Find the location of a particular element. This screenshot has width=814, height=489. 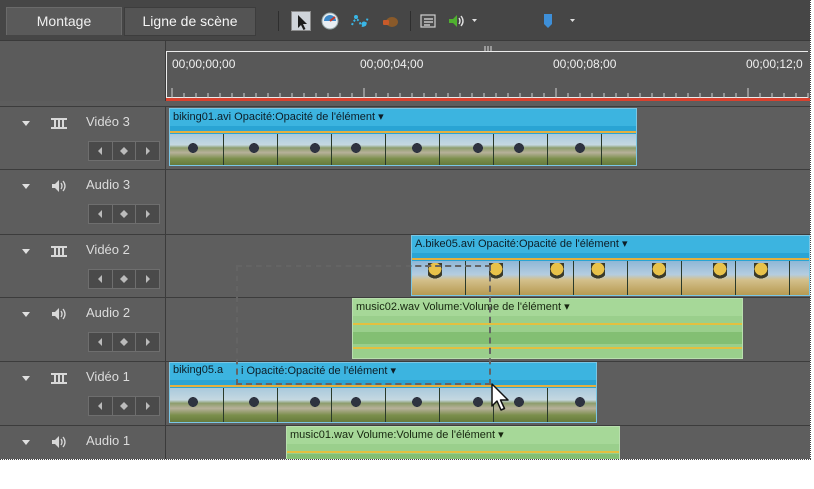

track-header-spacer is located at coordinates (83, 71).